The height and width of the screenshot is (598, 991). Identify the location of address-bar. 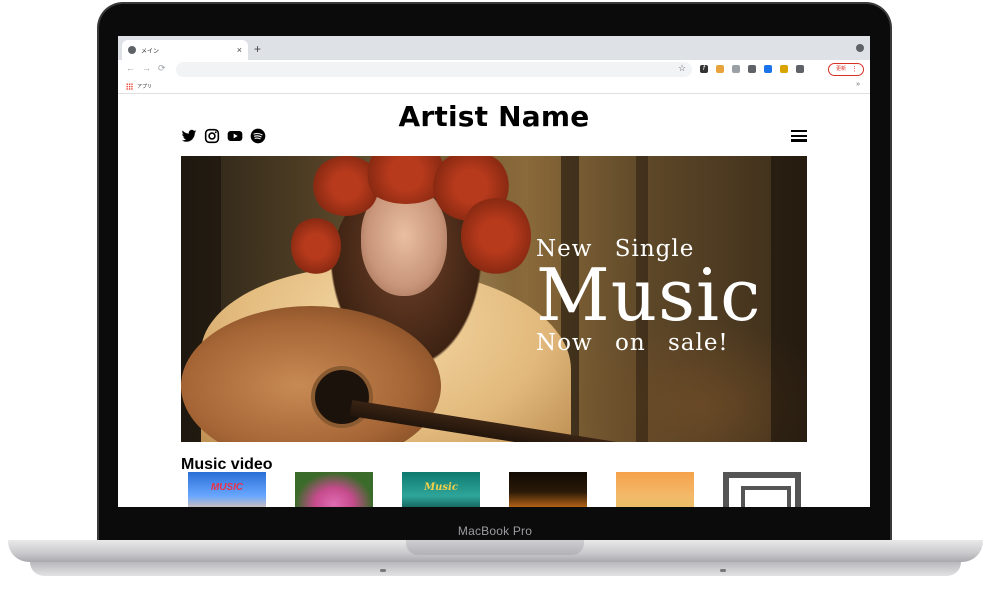
(434, 69).